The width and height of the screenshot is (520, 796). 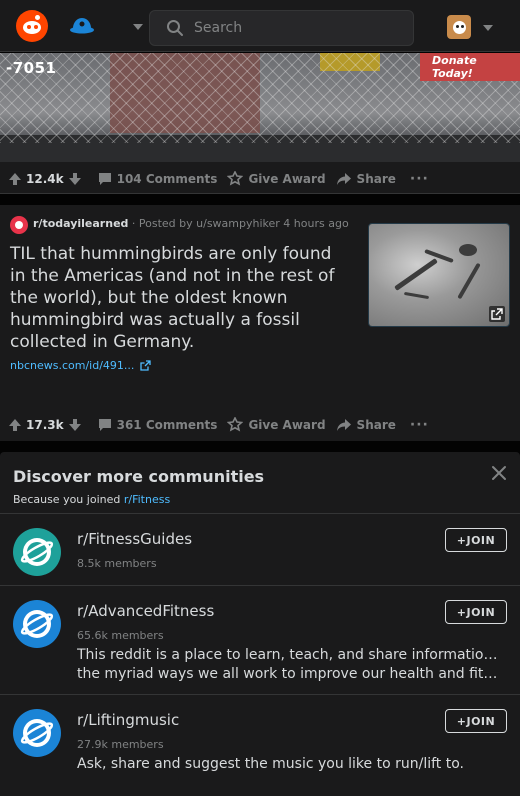 I want to click on subreddit-icon, so click(x=19, y=225).